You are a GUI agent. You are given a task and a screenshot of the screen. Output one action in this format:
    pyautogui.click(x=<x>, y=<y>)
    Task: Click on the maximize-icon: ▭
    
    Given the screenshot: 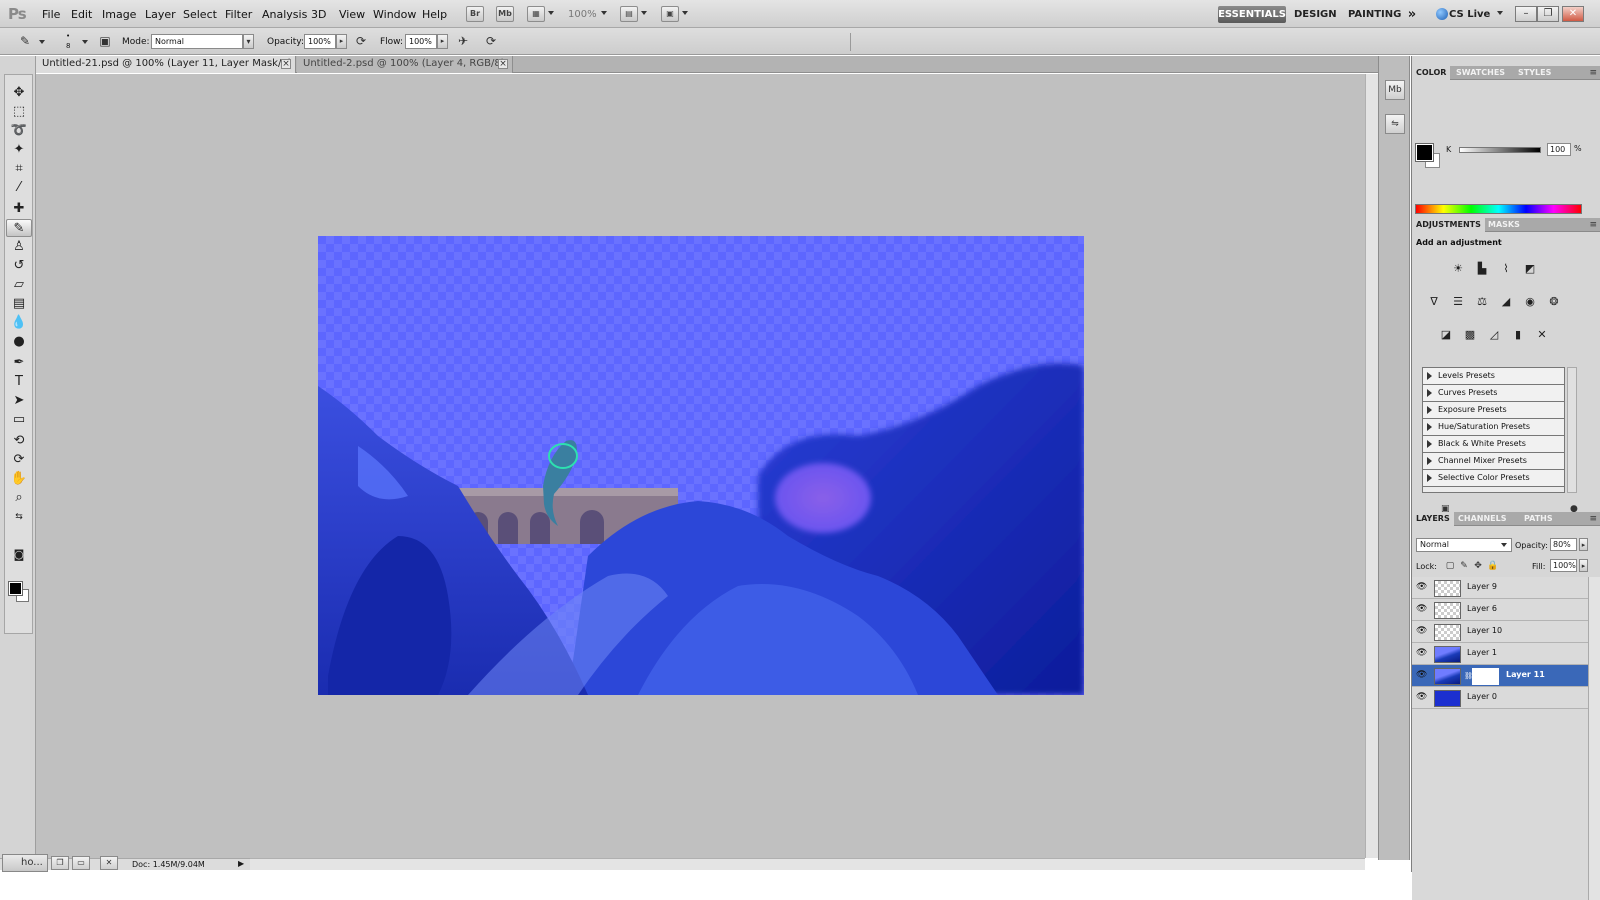 What is the action you would take?
    pyautogui.click(x=81, y=863)
    